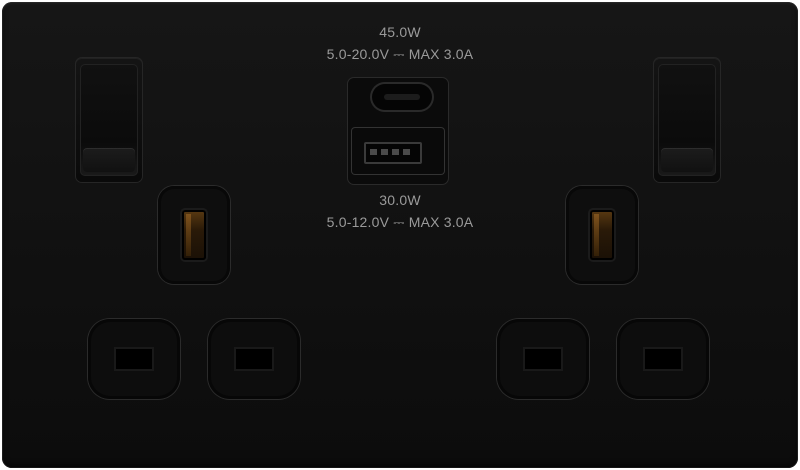 This screenshot has height=470, width=800. Describe the element at coordinates (393, 153) in the screenshot. I see `usb-a-connector-tongue` at that location.